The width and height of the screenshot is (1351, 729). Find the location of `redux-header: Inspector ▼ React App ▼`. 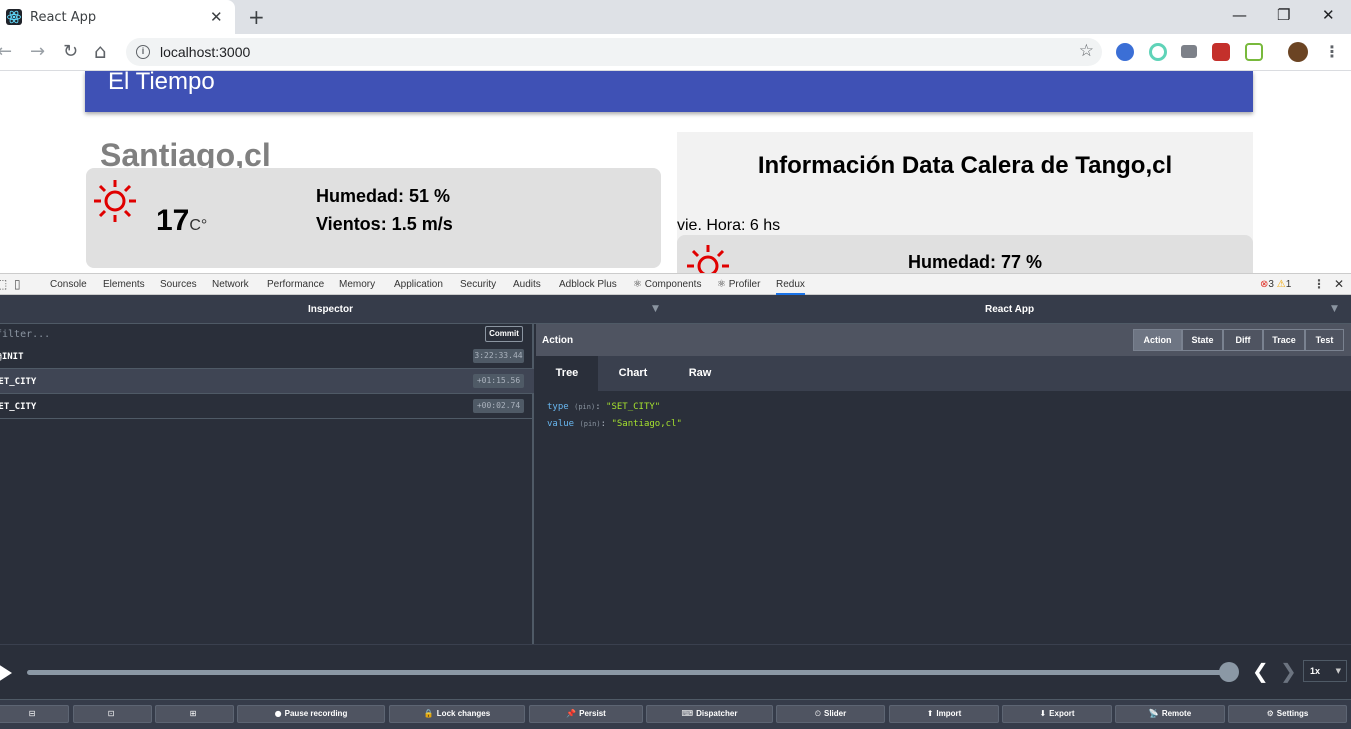

redux-header: Inspector ▼ React App ▼ is located at coordinates (675, 309).